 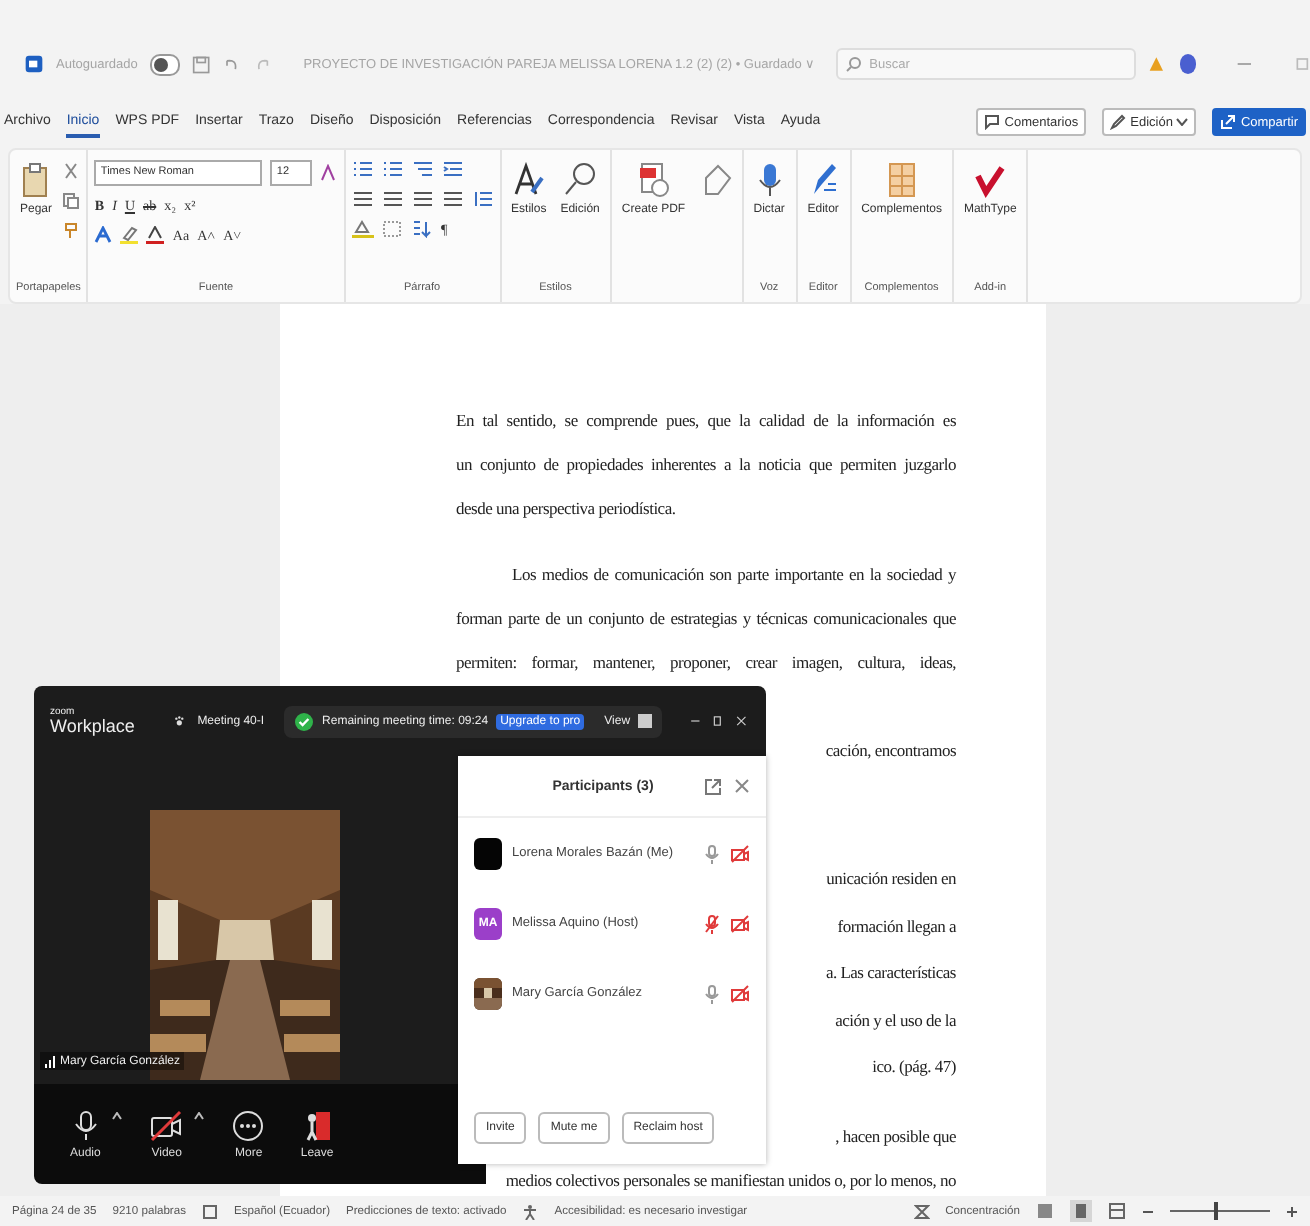 What do you see at coordinates (452, 169) in the screenshot?
I see `indent-icon` at bounding box center [452, 169].